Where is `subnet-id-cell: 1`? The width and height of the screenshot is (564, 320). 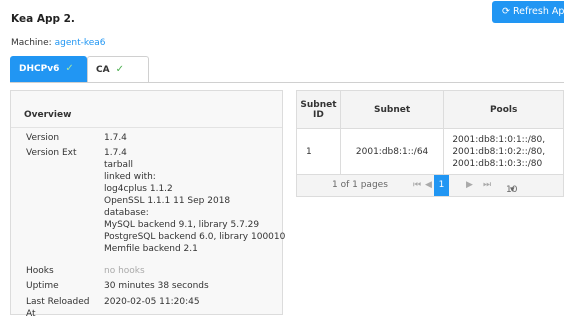 subnet-id-cell: 1 is located at coordinates (318, 152).